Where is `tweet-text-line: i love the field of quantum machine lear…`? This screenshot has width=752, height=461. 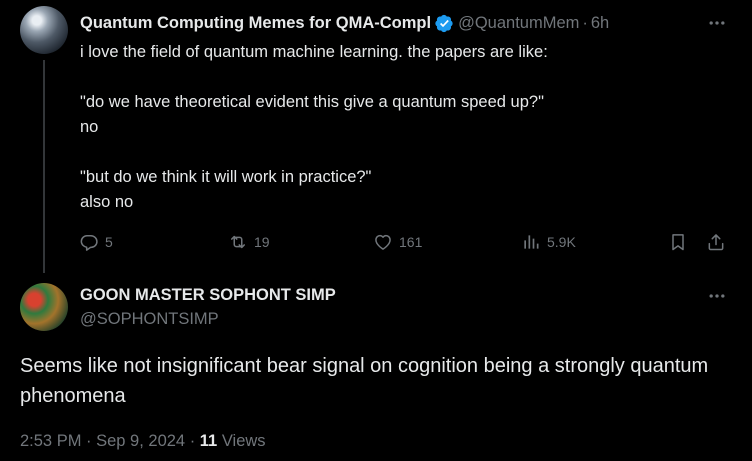 tweet-text-line: i love the field of quantum machine lear… is located at coordinates (314, 52).